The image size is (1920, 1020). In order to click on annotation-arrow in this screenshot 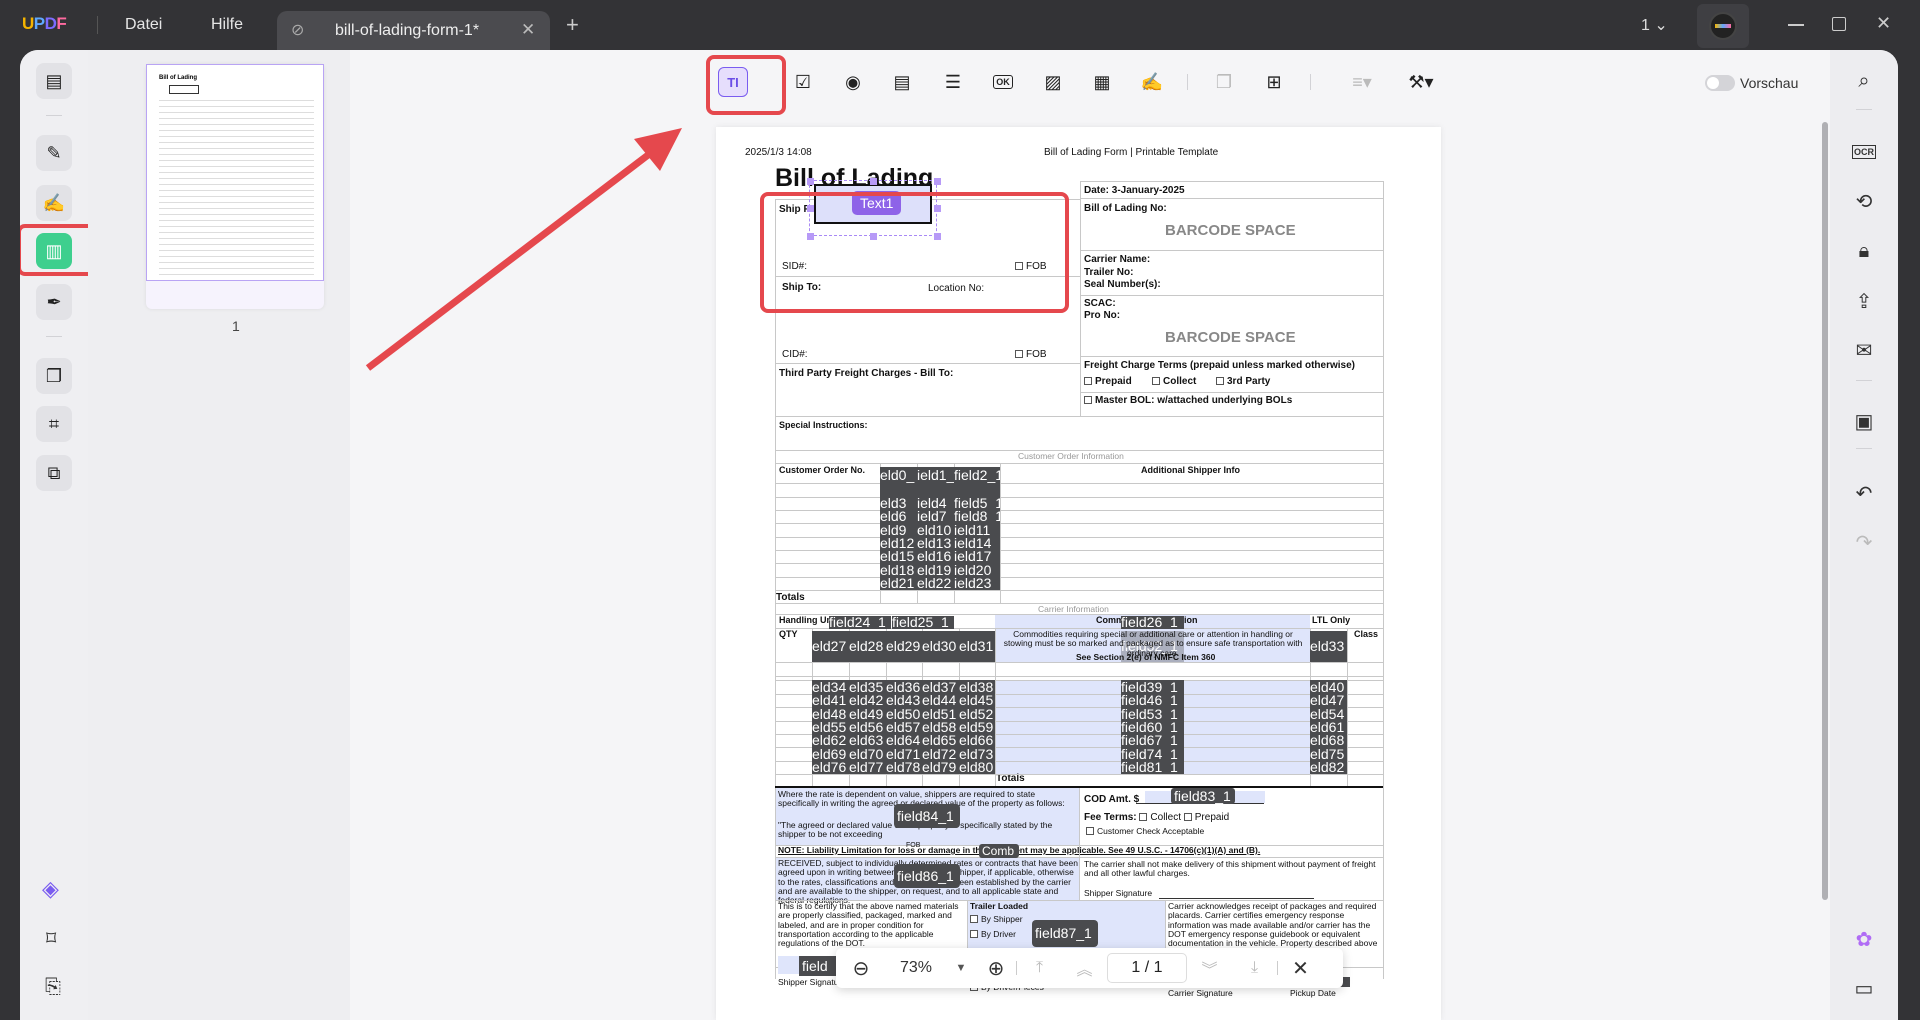, I will do `click(523, 249)`.